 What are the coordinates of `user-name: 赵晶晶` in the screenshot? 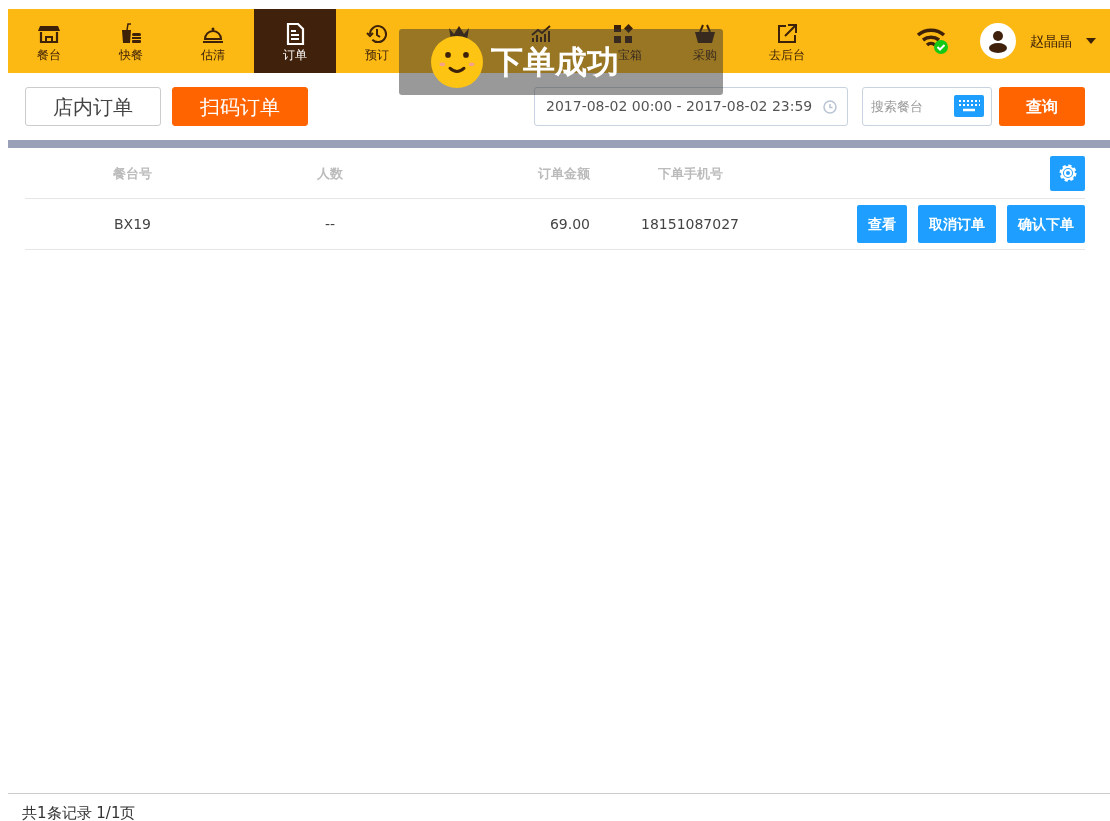 It's located at (1051, 41).